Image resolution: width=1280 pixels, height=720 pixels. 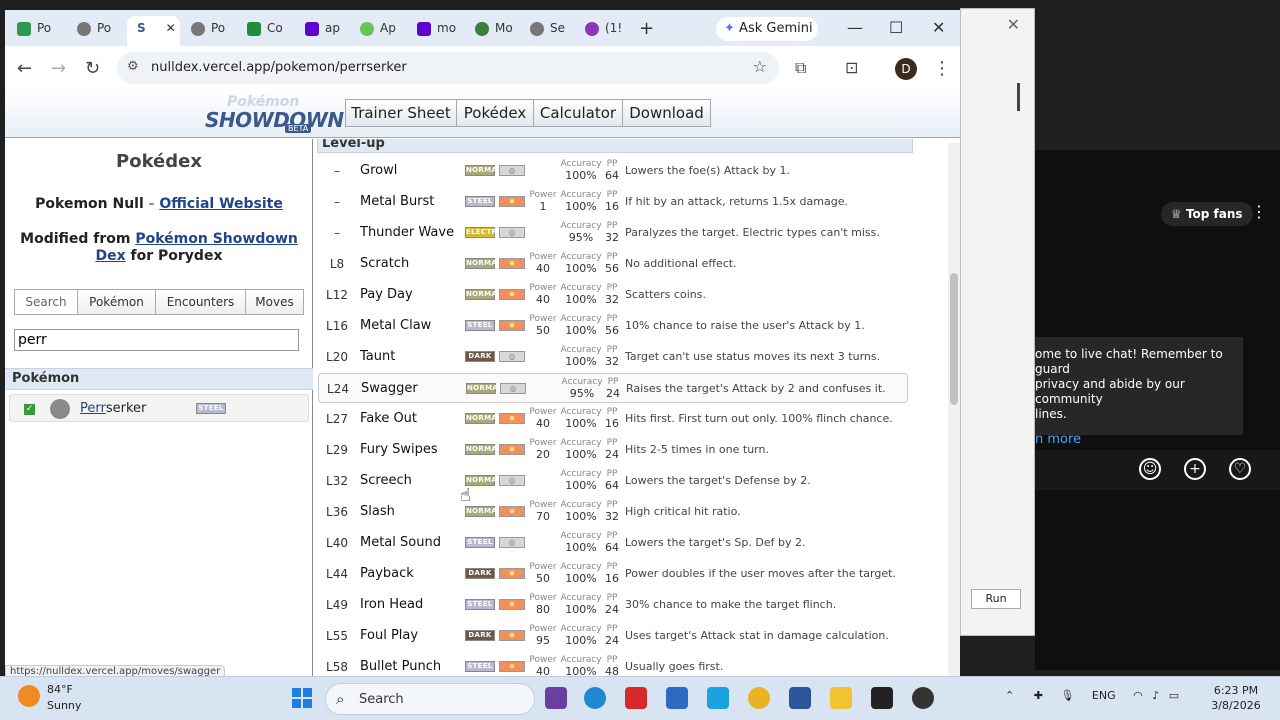 I want to click on chevron-up-icon: ⌃, so click(x=1009, y=695).